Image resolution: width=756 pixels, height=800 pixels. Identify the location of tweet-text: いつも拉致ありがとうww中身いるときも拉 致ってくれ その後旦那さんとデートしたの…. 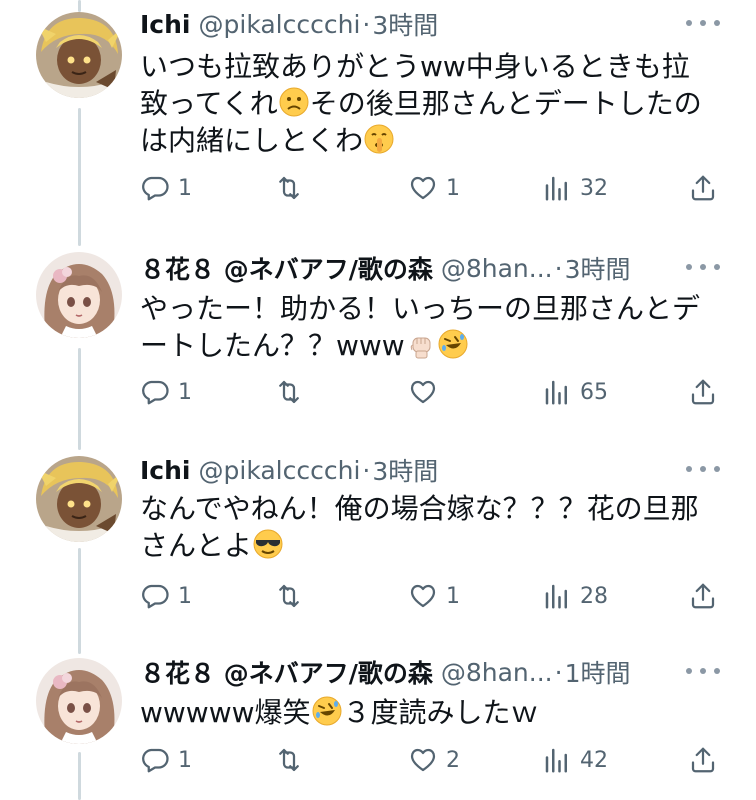
(430, 103).